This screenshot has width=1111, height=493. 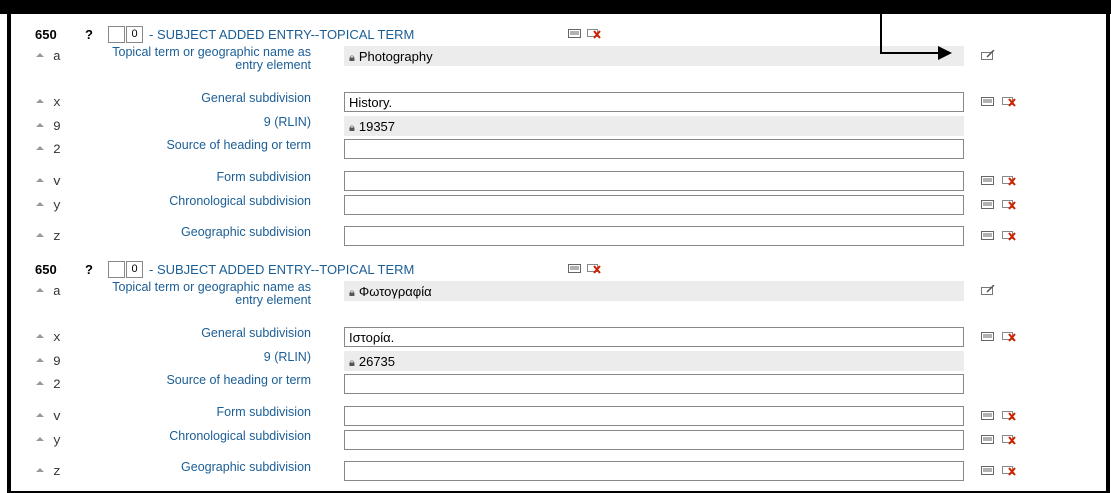 What do you see at coordinates (57, 102) in the screenshot?
I see `subfield-code: x` at bounding box center [57, 102].